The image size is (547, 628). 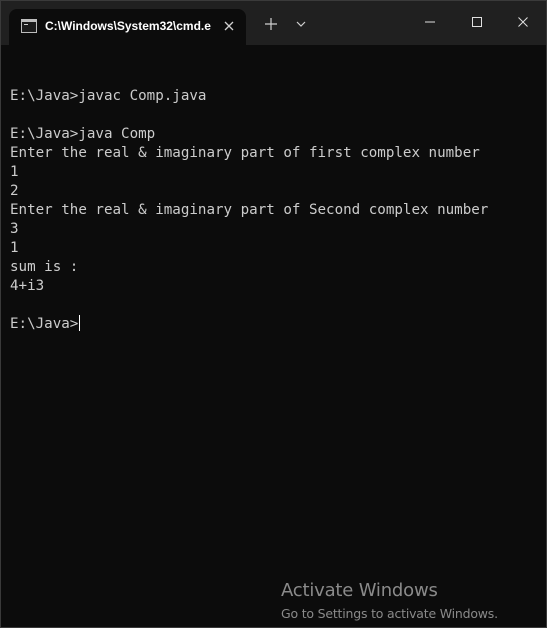 I want to click on new-tab-button, so click(x=271, y=24).